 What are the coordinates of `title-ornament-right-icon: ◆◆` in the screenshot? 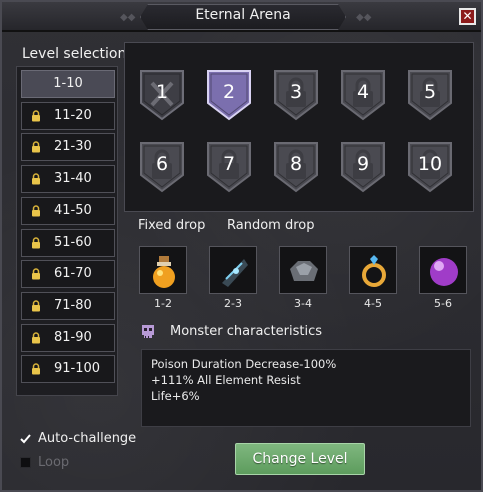 It's located at (364, 17).